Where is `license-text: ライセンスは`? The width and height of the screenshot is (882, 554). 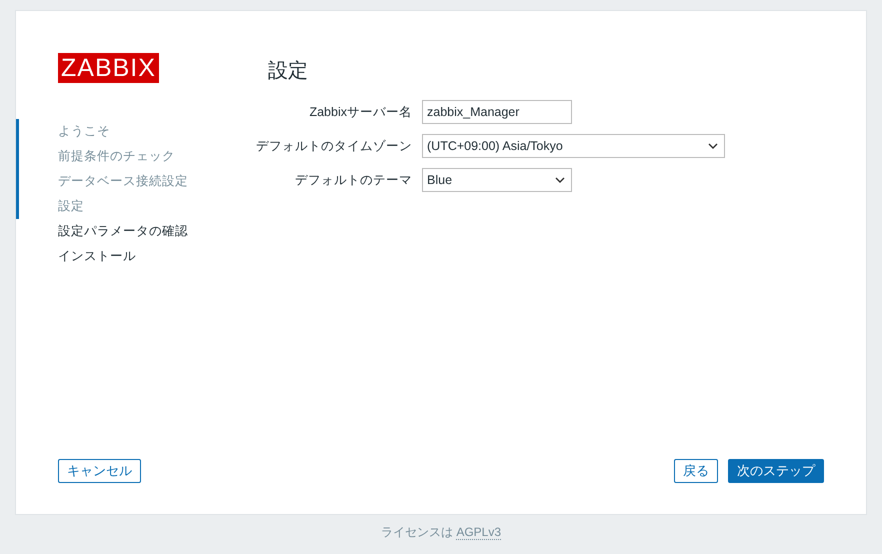
license-text: ライセンスは is located at coordinates (416, 532).